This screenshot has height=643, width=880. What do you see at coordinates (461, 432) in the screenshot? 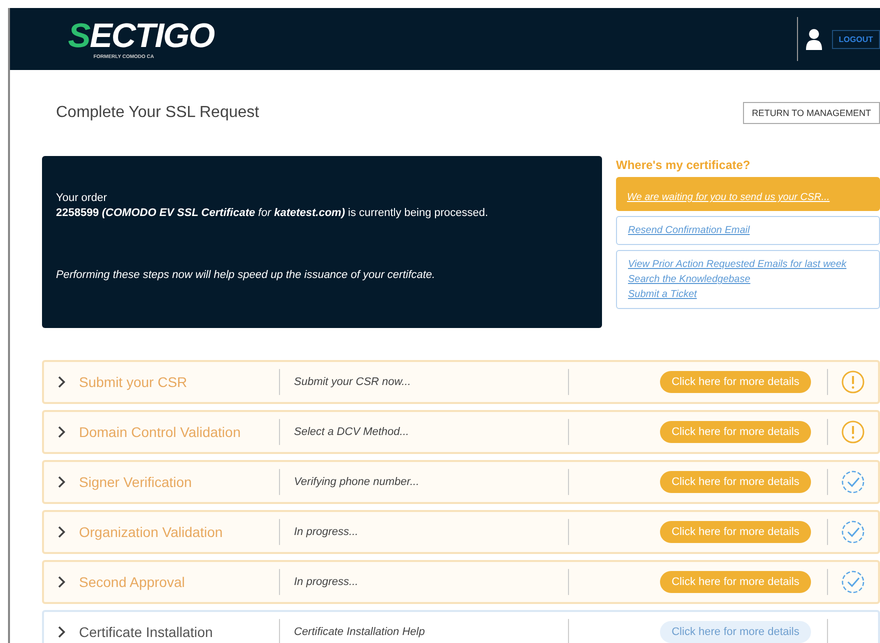
I see `step-row: Domain Control Validation Select a DCV Method... Click here for more details` at bounding box center [461, 432].